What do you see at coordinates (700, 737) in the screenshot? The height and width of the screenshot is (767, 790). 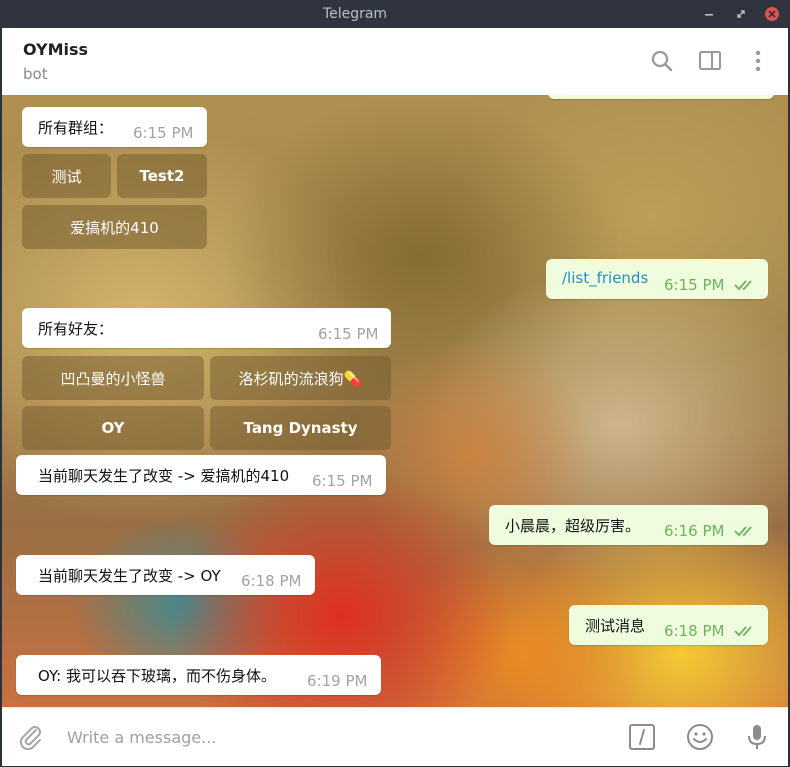 I see `emoji-icon` at bounding box center [700, 737].